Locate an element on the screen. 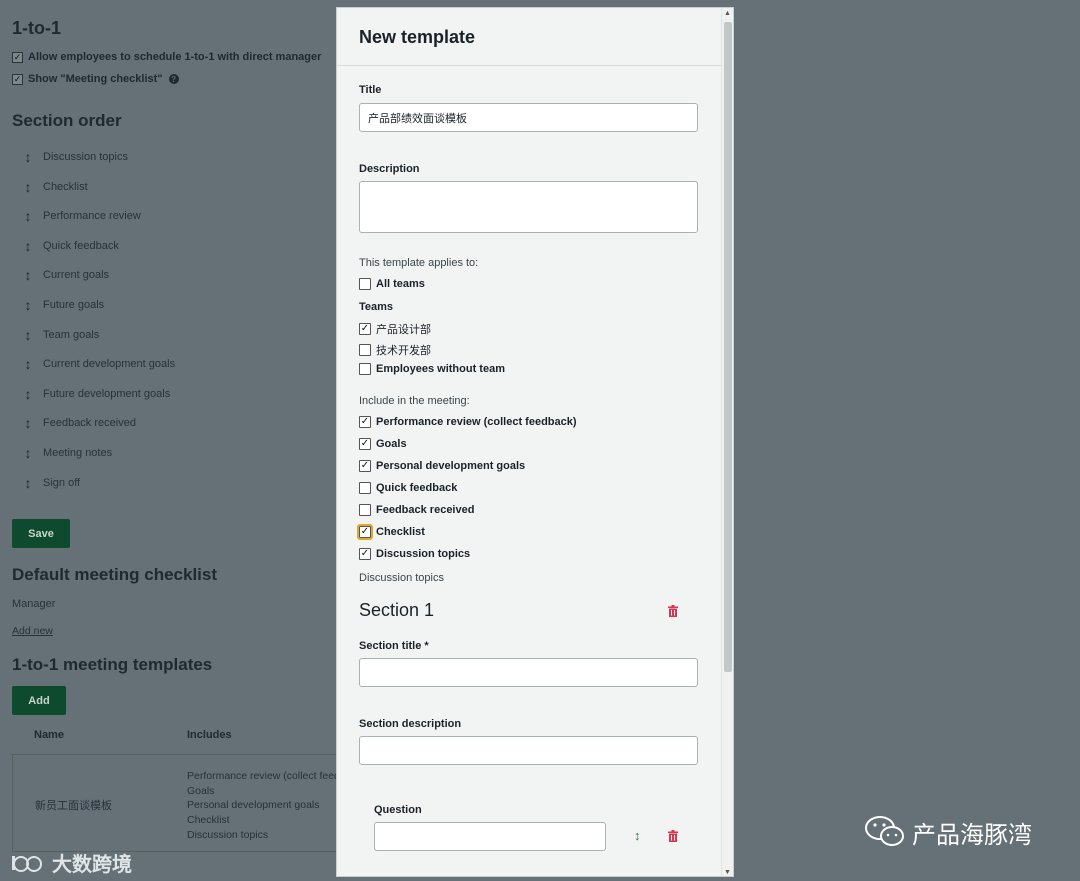 This screenshot has height=881, width=1080. section-title-label: Section title * is located at coordinates (394, 646).